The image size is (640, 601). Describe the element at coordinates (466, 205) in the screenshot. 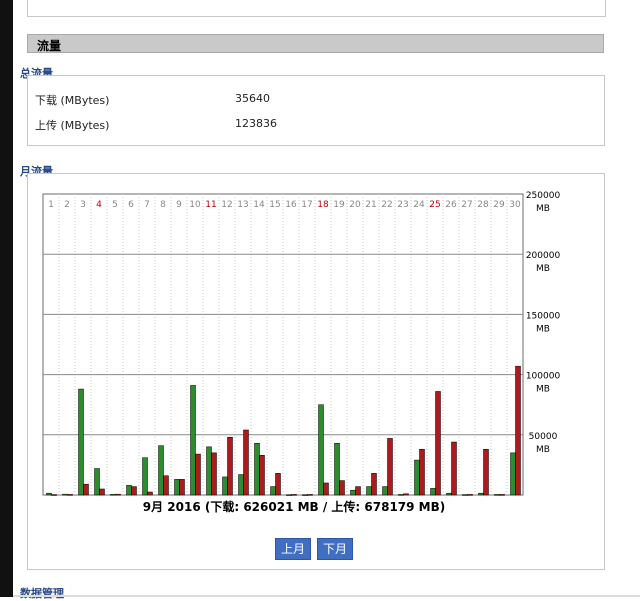

I see `day-label: 27` at that location.